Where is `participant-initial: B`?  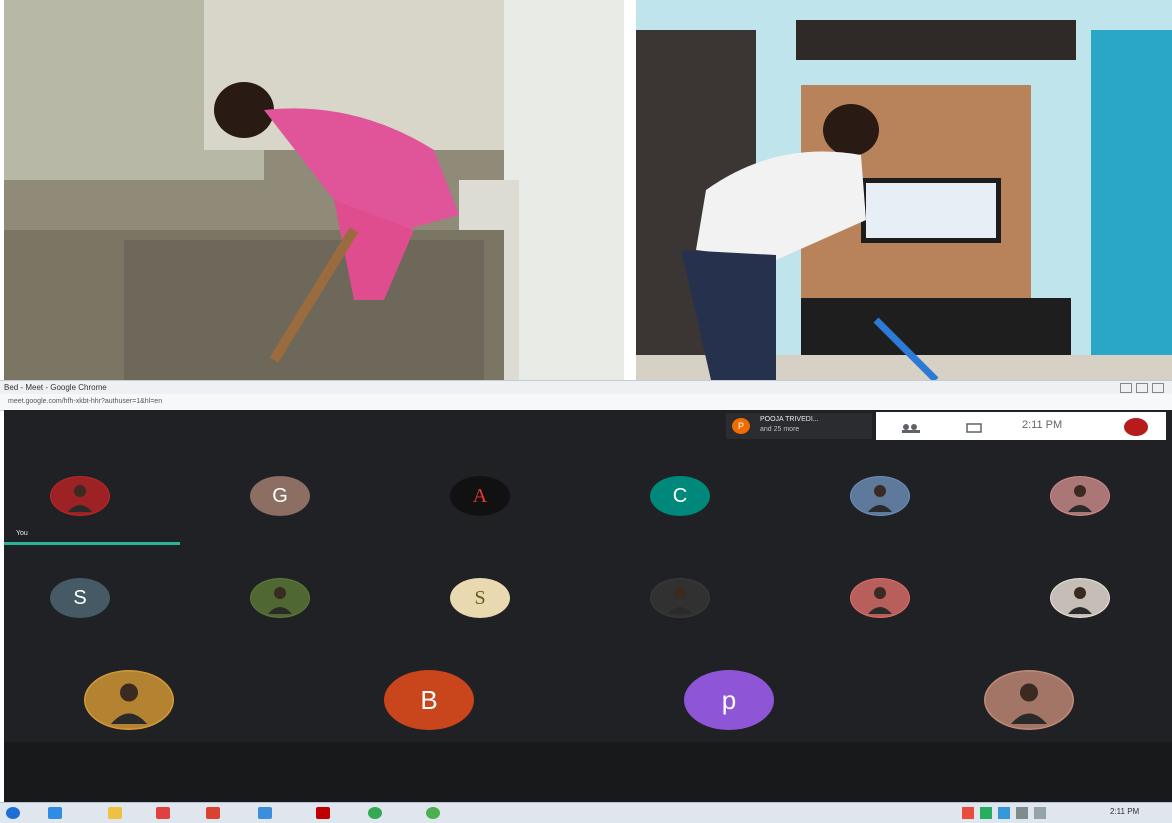
participant-initial: B is located at coordinates (429, 699).